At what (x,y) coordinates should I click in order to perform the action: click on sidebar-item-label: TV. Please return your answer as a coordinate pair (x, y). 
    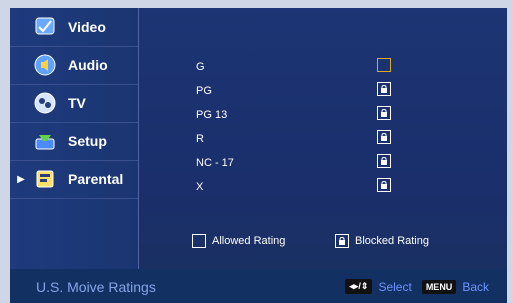
    Looking at the image, I should click on (77, 103).